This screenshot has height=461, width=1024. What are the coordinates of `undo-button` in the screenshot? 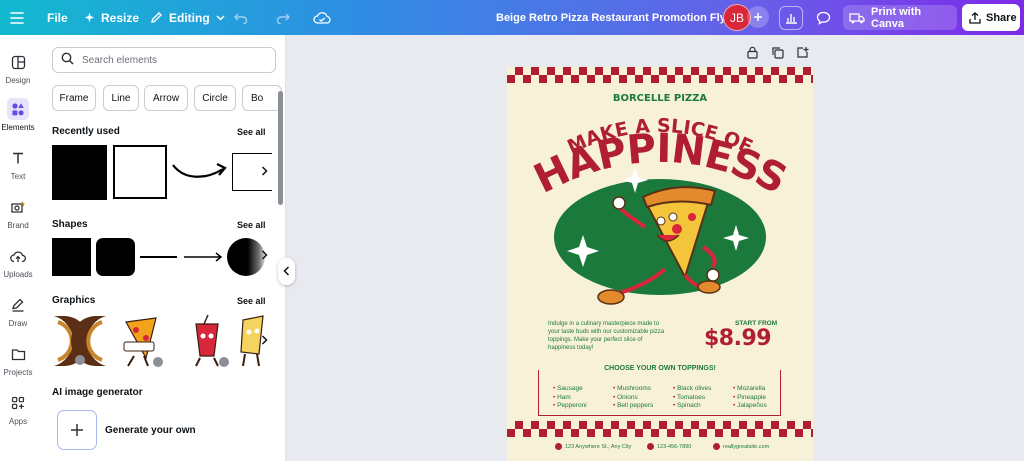 It's located at (241, 17).